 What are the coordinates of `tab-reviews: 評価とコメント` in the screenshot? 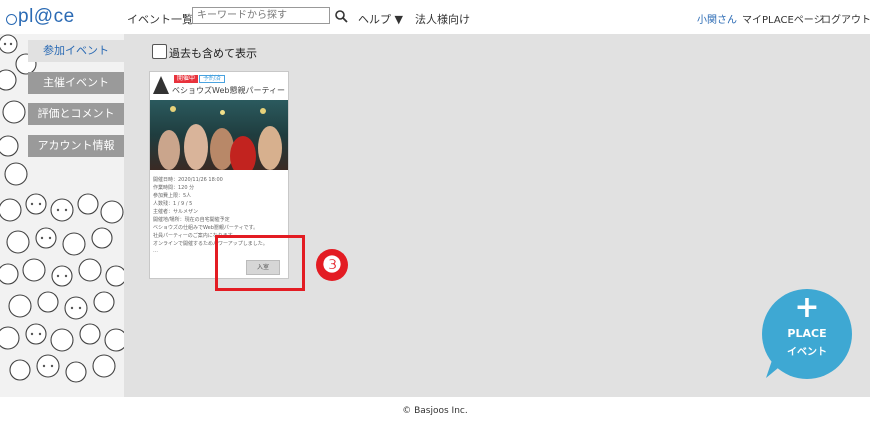 It's located at (76, 114).